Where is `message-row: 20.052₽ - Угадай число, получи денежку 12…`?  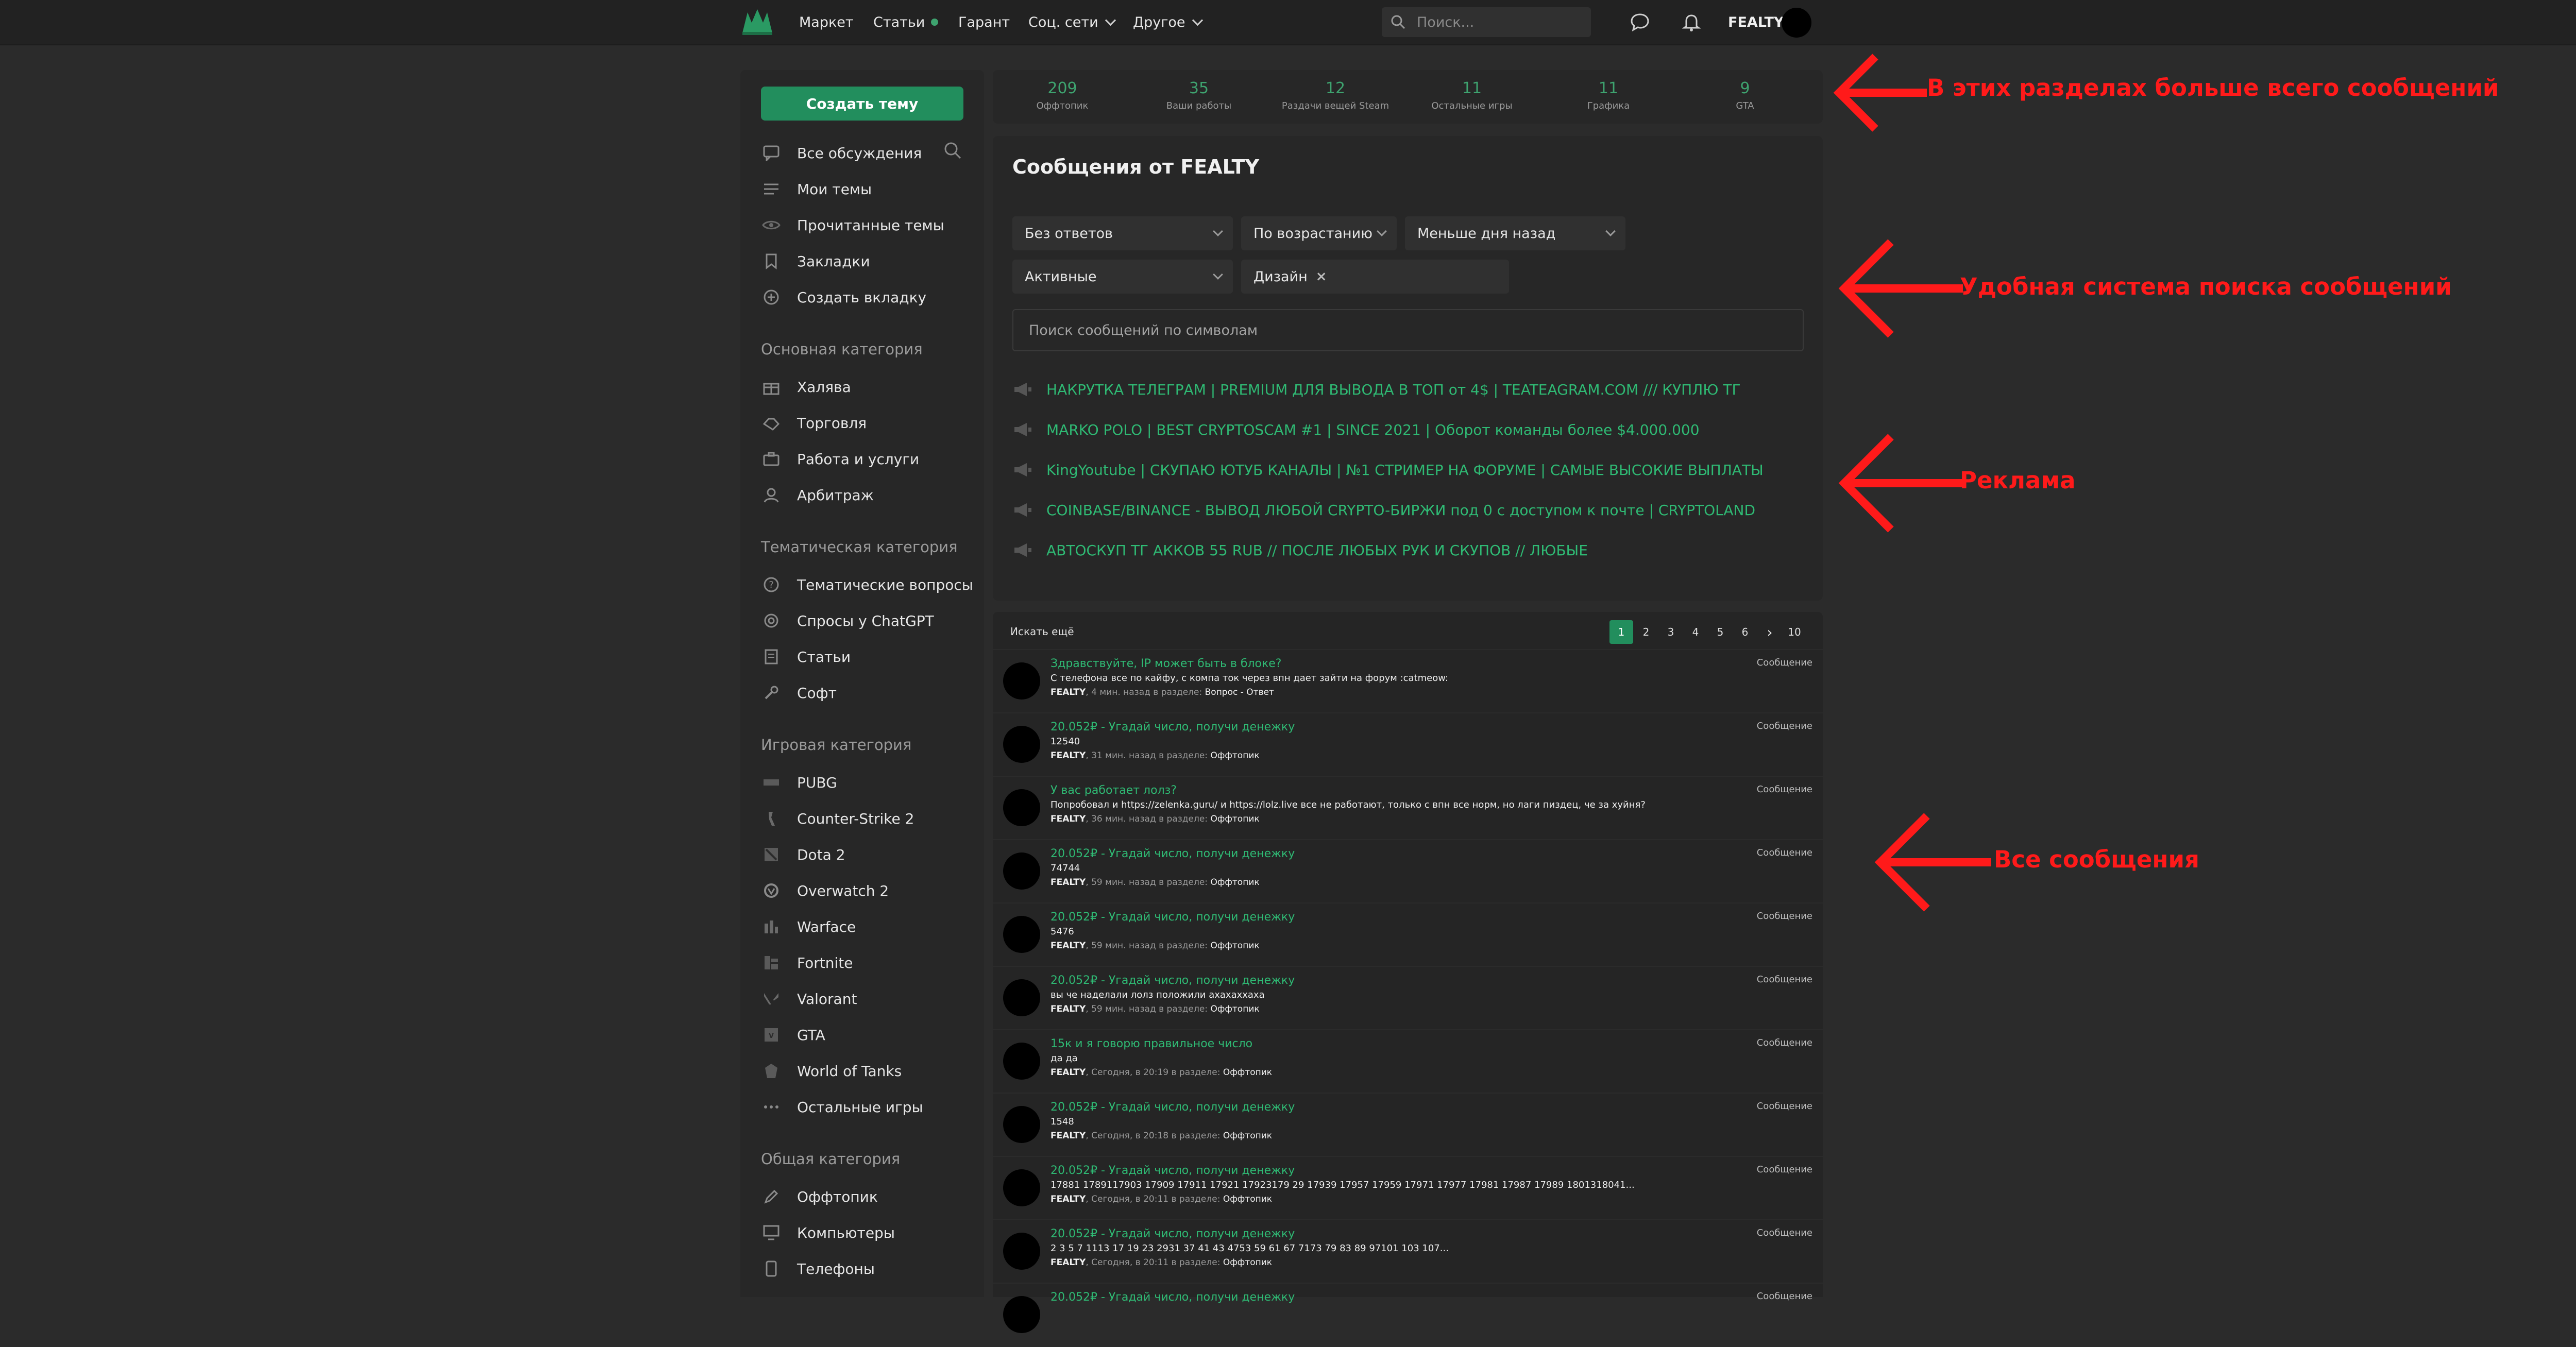
message-row: 20.052₽ - Угадай число, получи денежку 12… is located at coordinates (1408, 745).